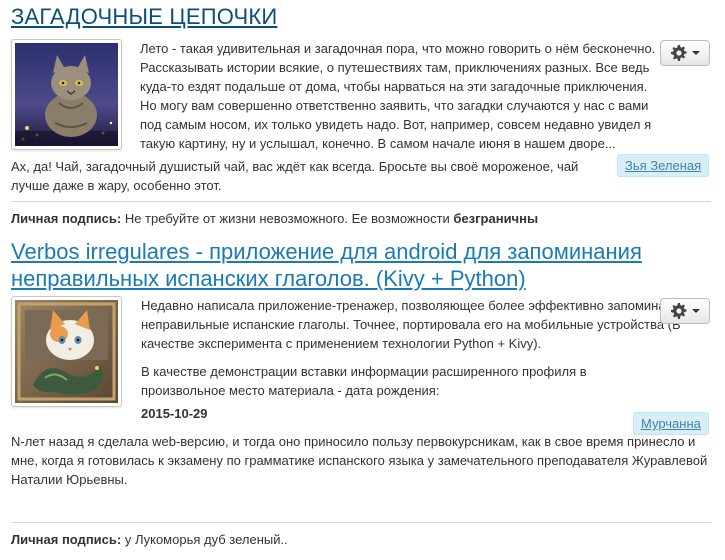  I want to click on signature-text: у Лукоморья дуб зеленый.., so click(204, 539).